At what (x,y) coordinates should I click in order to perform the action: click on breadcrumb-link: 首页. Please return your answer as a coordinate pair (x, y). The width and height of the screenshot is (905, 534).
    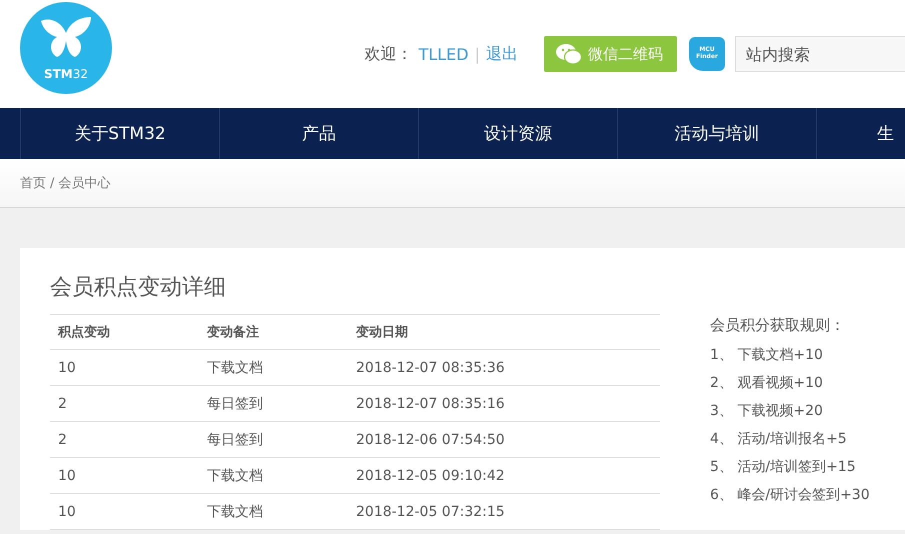
    Looking at the image, I should click on (33, 183).